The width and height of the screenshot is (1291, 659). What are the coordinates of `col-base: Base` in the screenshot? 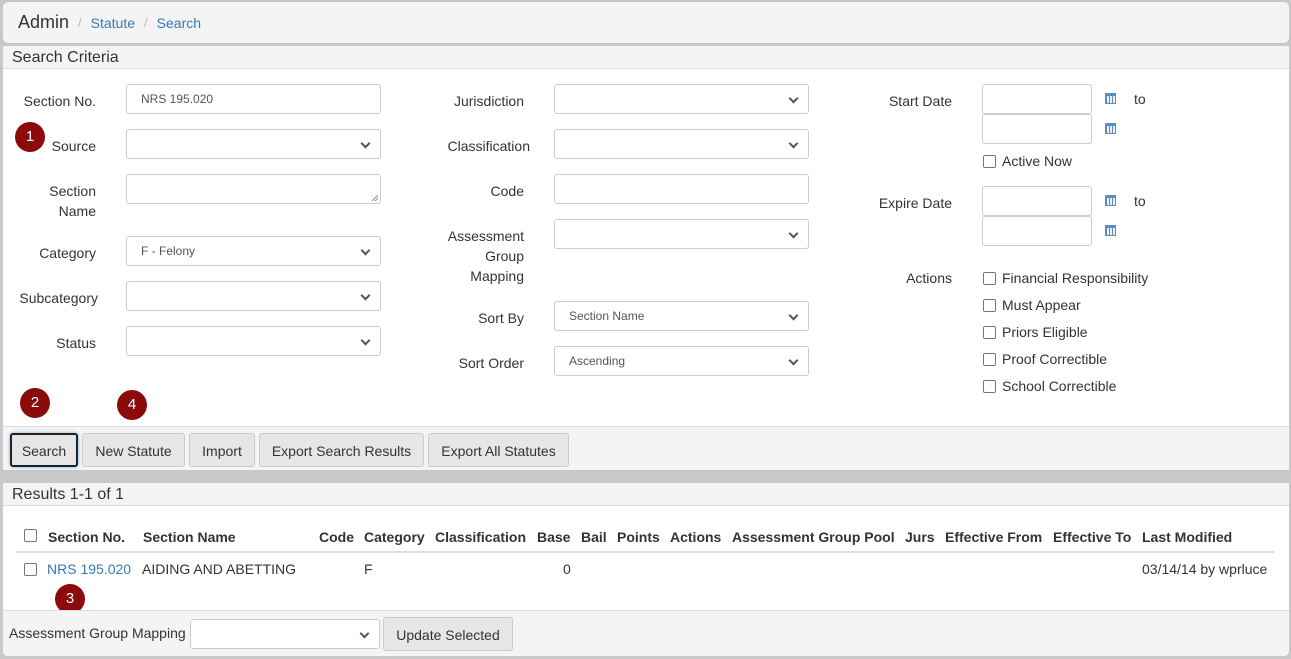 It's located at (553, 537).